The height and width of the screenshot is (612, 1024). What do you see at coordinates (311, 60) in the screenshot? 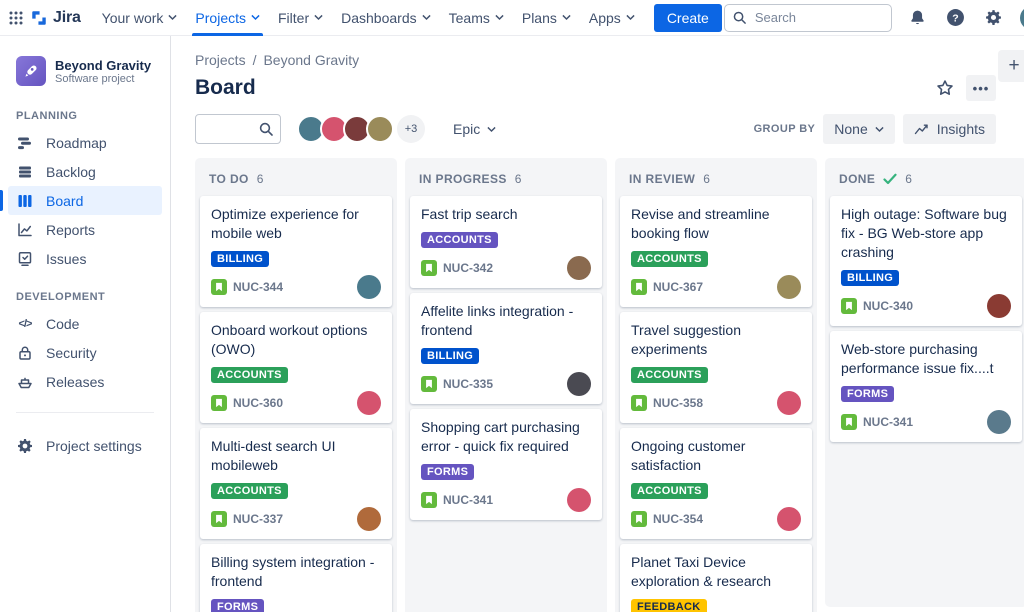
I see `breadcrumb-project-name: Beyond Gravity` at bounding box center [311, 60].